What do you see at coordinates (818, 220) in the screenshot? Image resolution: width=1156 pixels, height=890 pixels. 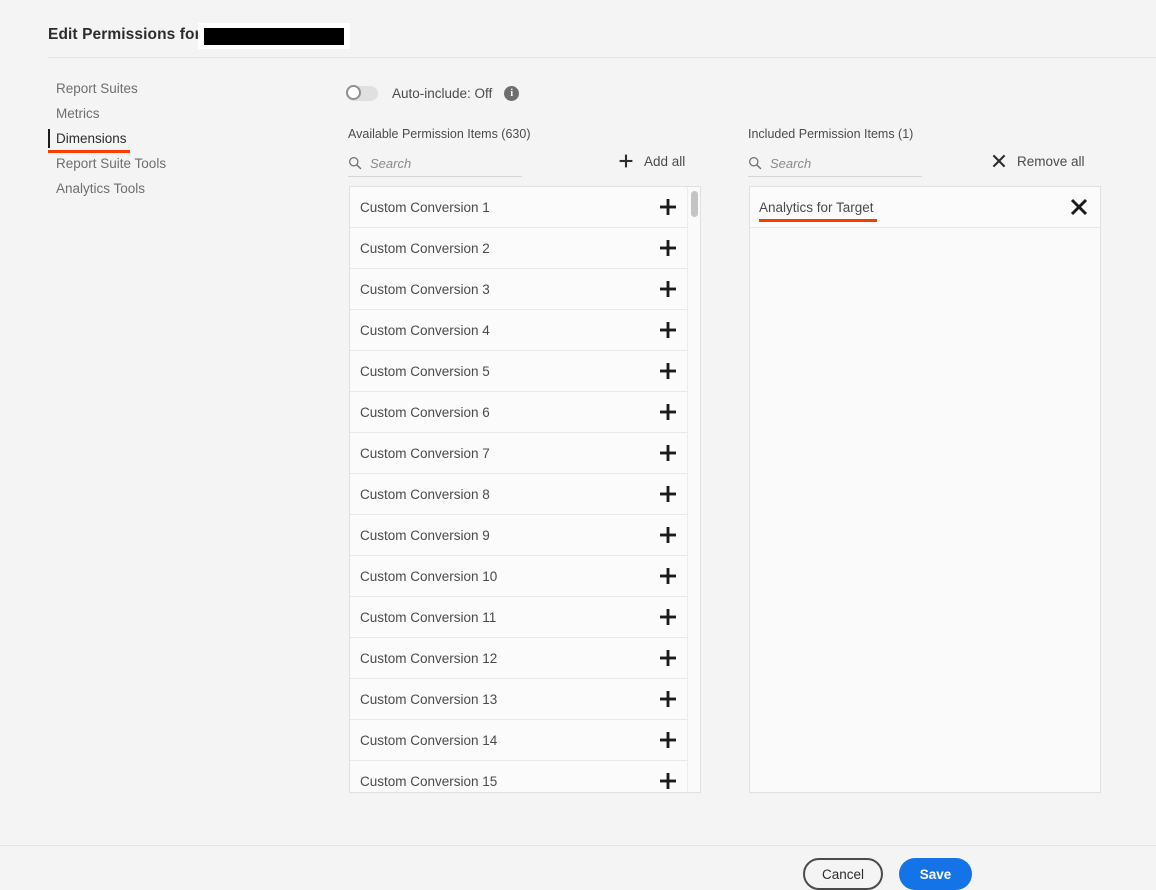 I see `annotation-underline` at bounding box center [818, 220].